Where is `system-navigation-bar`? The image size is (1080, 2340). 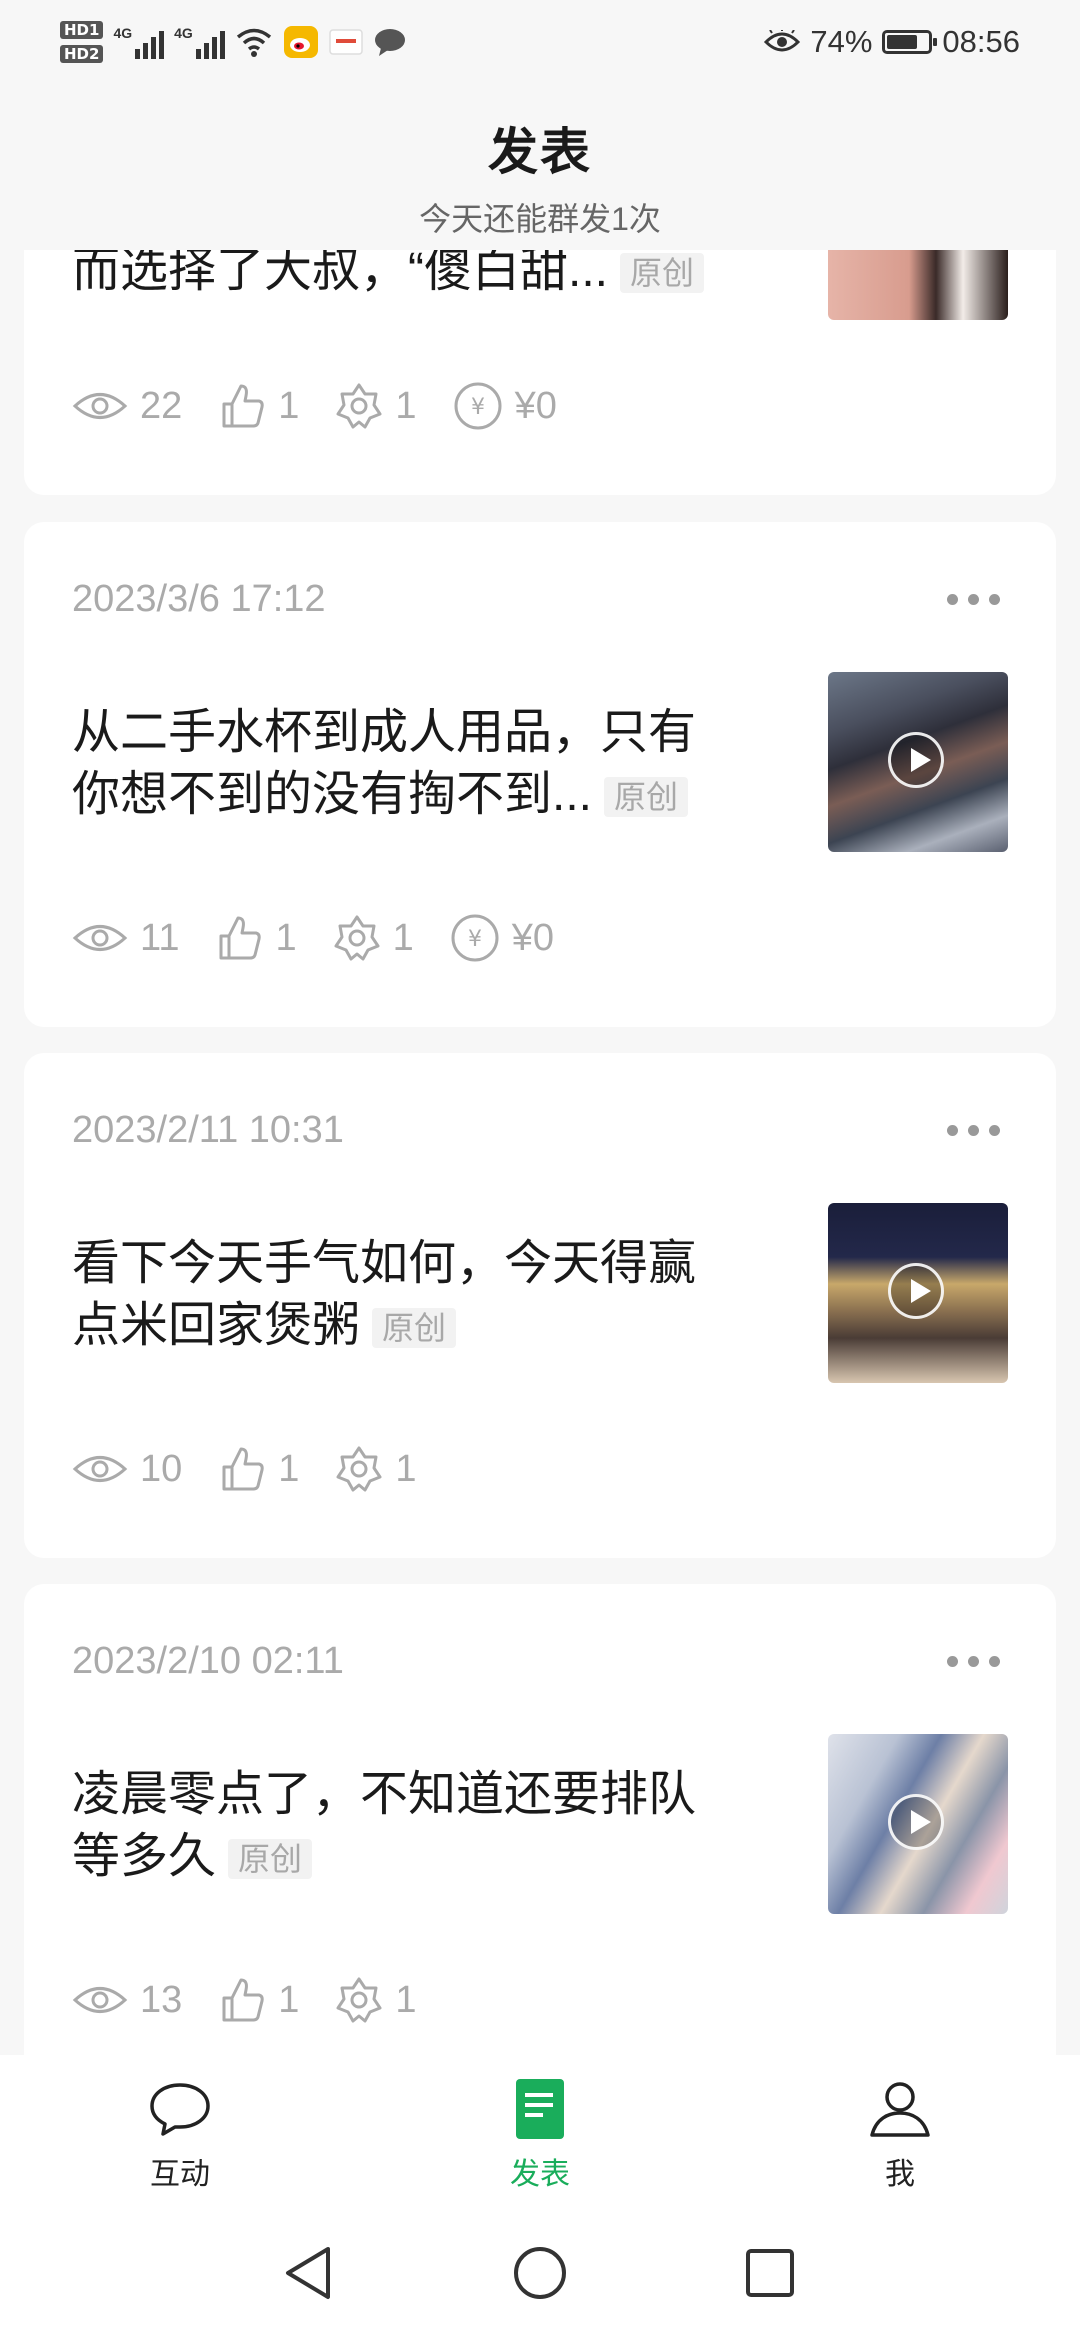 system-navigation-bar is located at coordinates (540, 2272).